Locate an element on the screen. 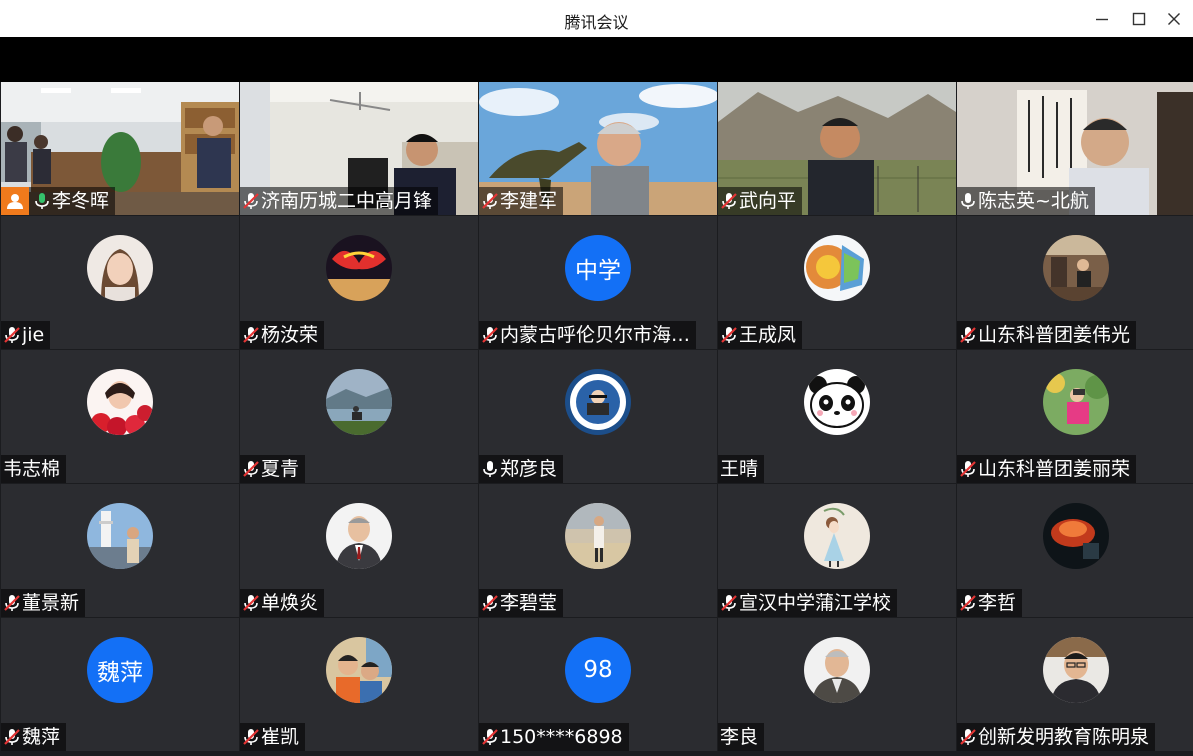  participant-name-label: 宣汉中学蒲江学校 is located at coordinates (808, 603).